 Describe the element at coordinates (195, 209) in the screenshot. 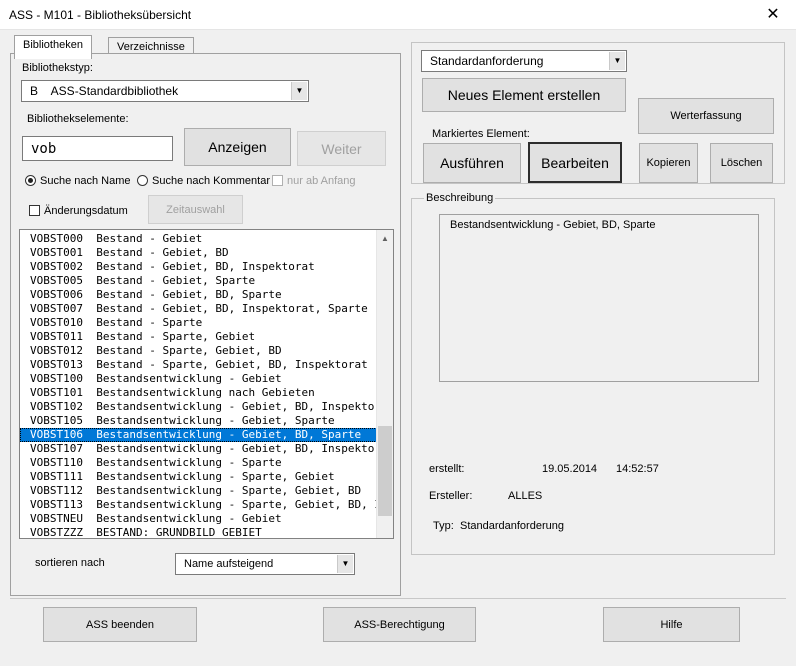

I see `time-select-button: Zeitauswahl` at that location.